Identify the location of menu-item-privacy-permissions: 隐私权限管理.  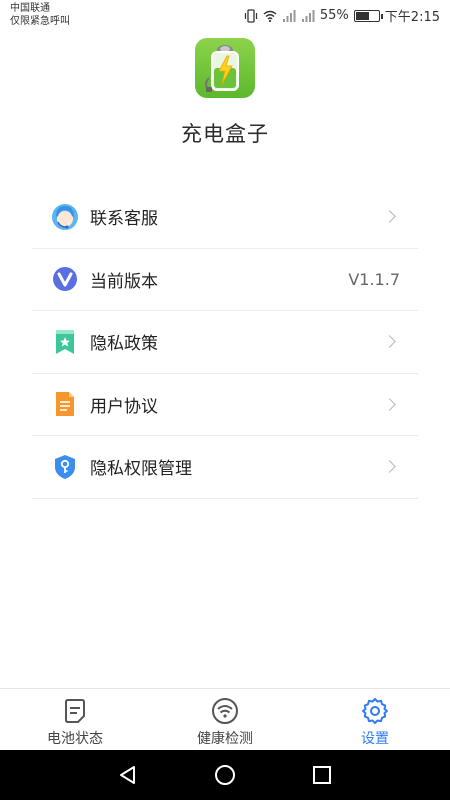
(225, 467).